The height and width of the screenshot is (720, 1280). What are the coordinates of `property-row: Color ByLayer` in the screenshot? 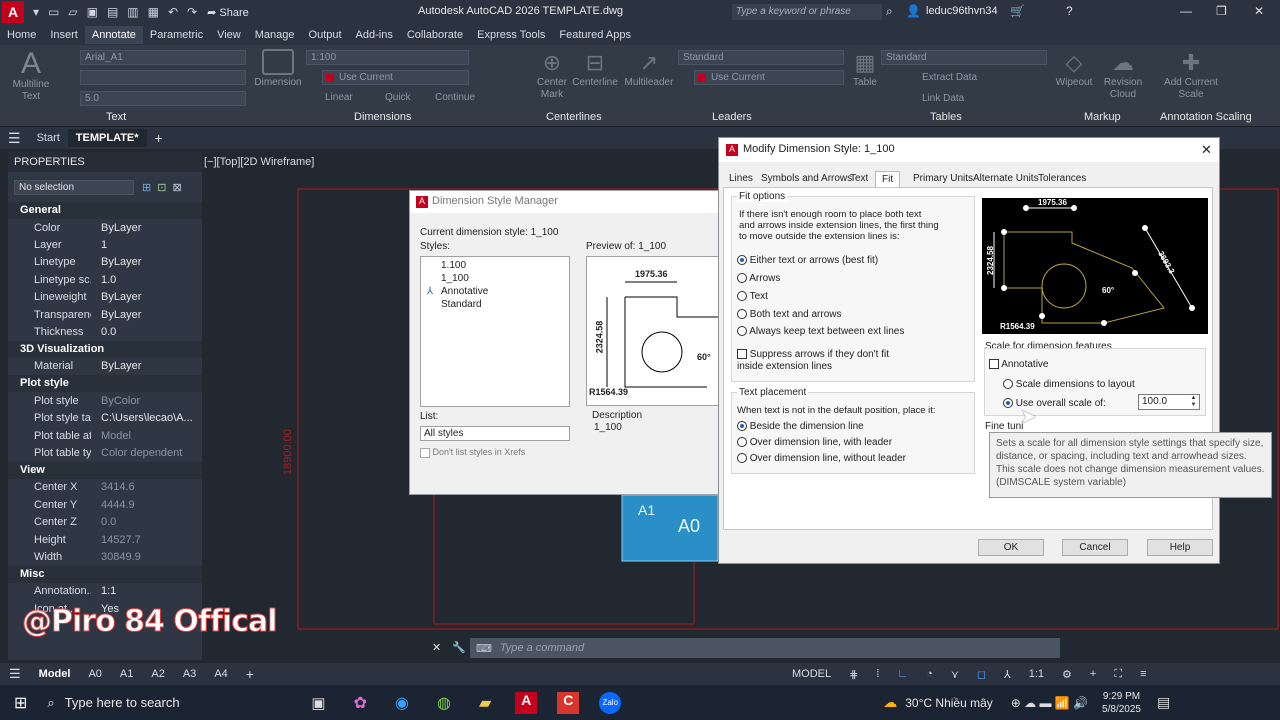 It's located at (105, 227).